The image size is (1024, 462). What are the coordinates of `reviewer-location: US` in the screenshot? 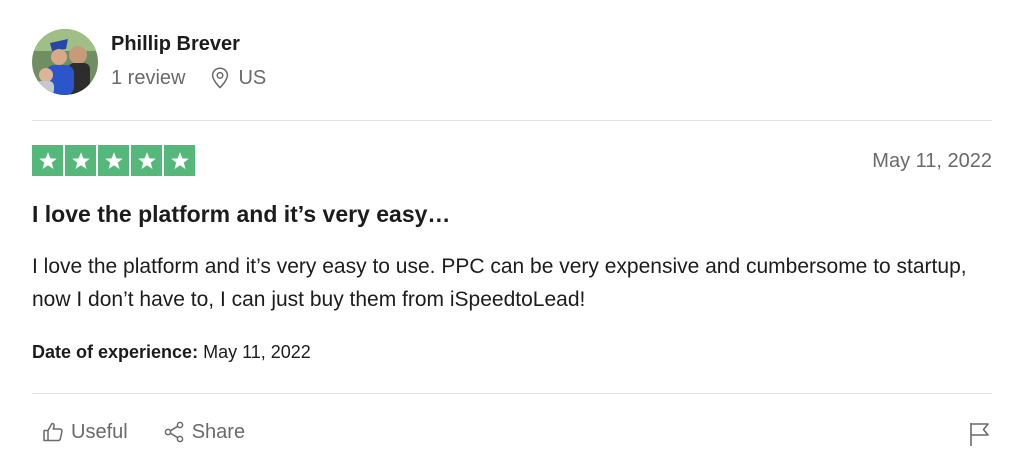 It's located at (238, 78).